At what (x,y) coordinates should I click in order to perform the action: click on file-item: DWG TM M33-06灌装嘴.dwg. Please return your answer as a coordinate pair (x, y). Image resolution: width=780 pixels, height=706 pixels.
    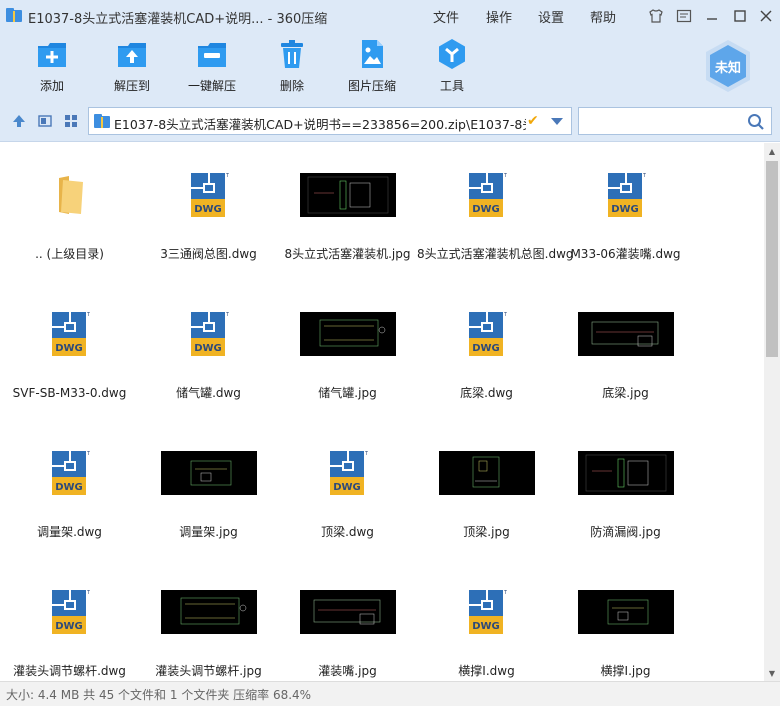
    Looking at the image, I should click on (625, 208).